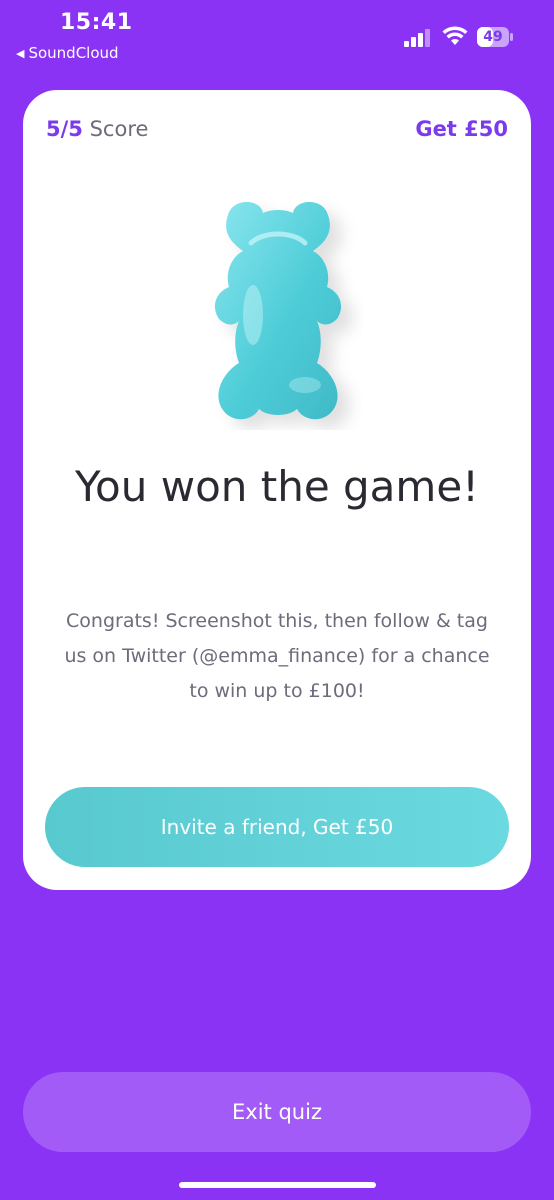  What do you see at coordinates (73, 53) in the screenshot?
I see `back-app-label: SoundCloud` at bounding box center [73, 53].